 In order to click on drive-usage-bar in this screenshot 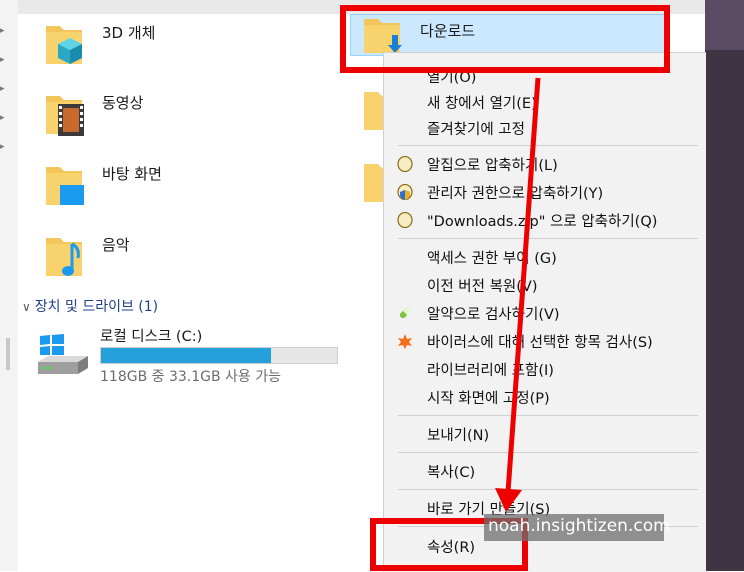, I will do `click(219, 355)`.